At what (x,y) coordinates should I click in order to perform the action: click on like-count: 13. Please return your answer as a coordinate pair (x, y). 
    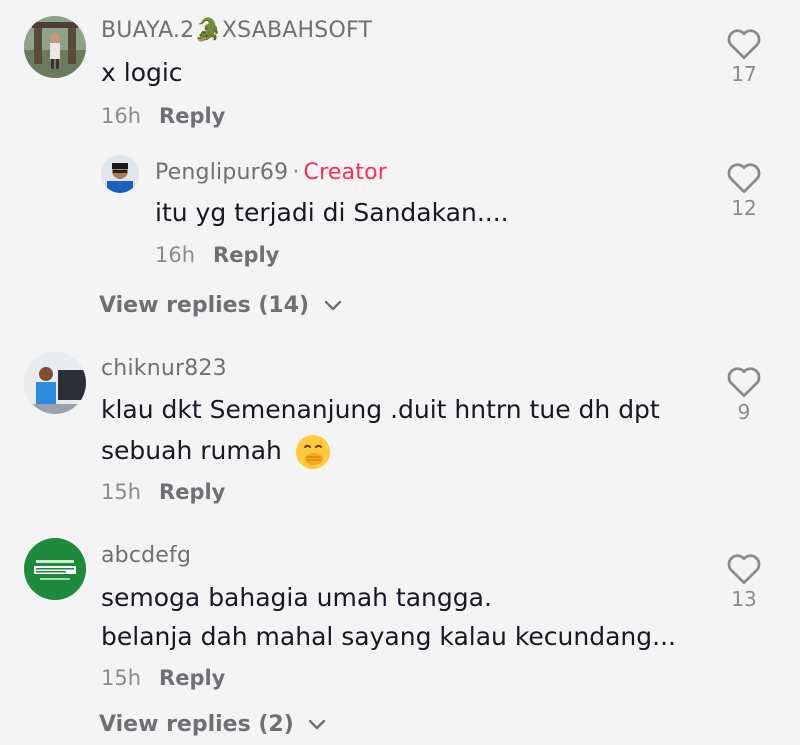
    Looking at the image, I should click on (744, 599).